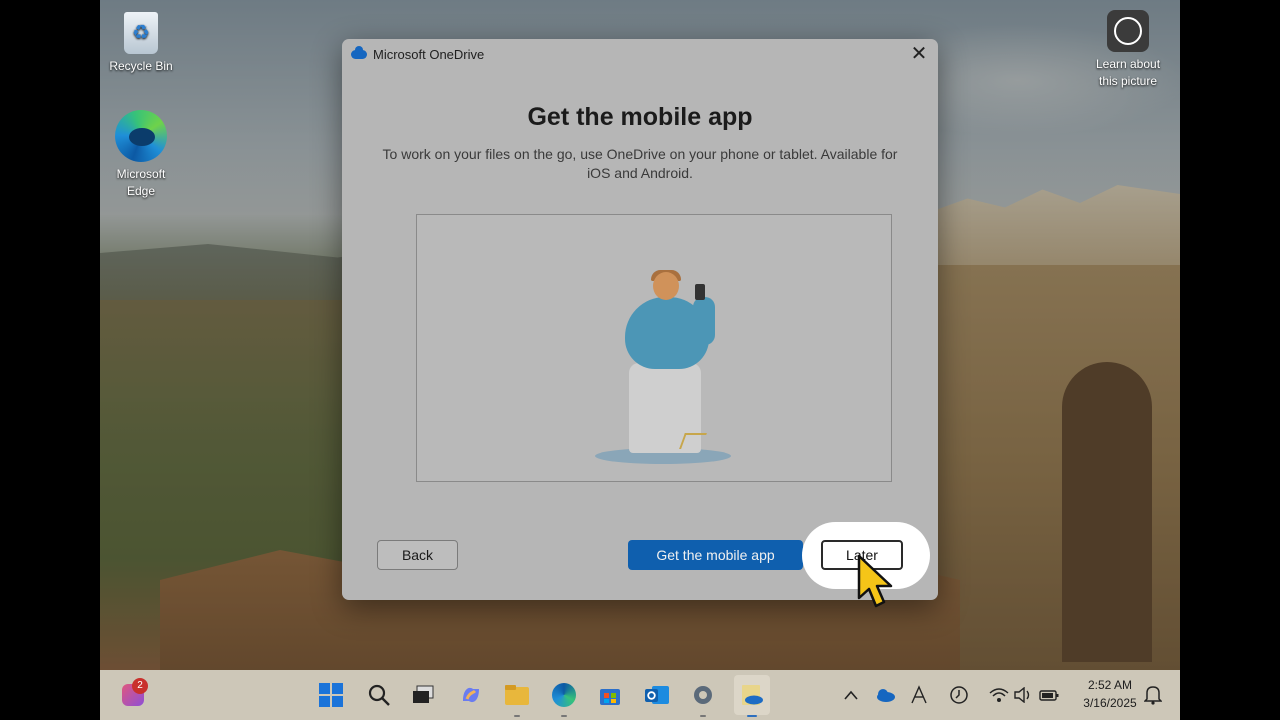  Describe the element at coordinates (610, 695) in the screenshot. I see `store-icon` at that location.